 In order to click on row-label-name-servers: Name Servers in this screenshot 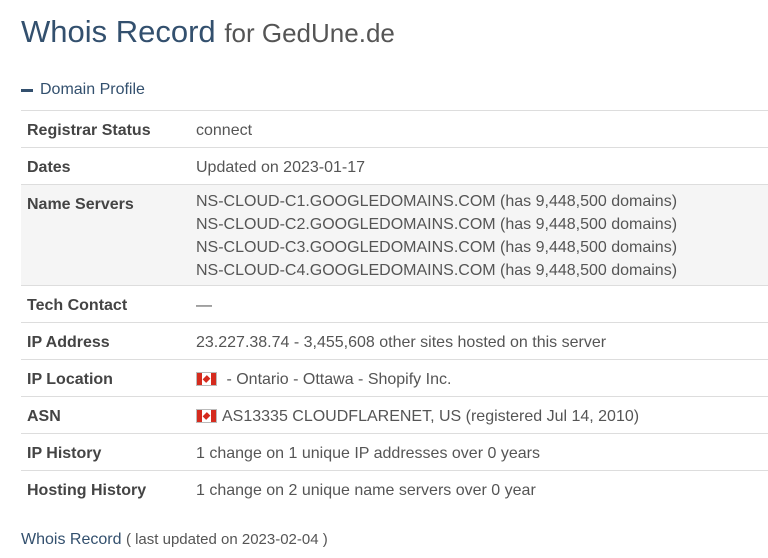, I will do `click(80, 204)`.